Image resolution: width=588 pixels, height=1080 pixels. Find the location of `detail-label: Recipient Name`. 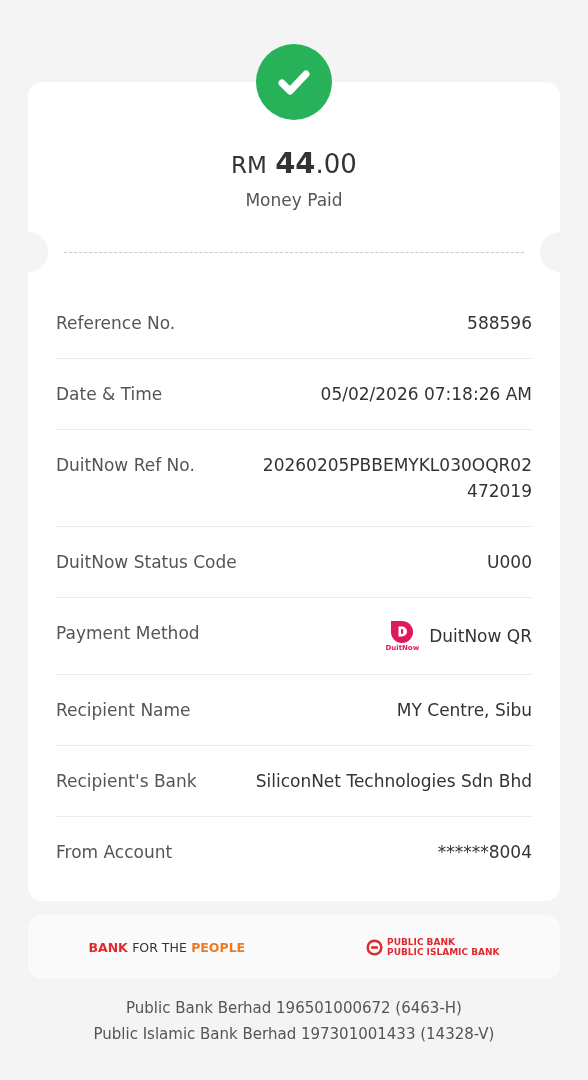

detail-label: Recipient Name is located at coordinates (123, 710).